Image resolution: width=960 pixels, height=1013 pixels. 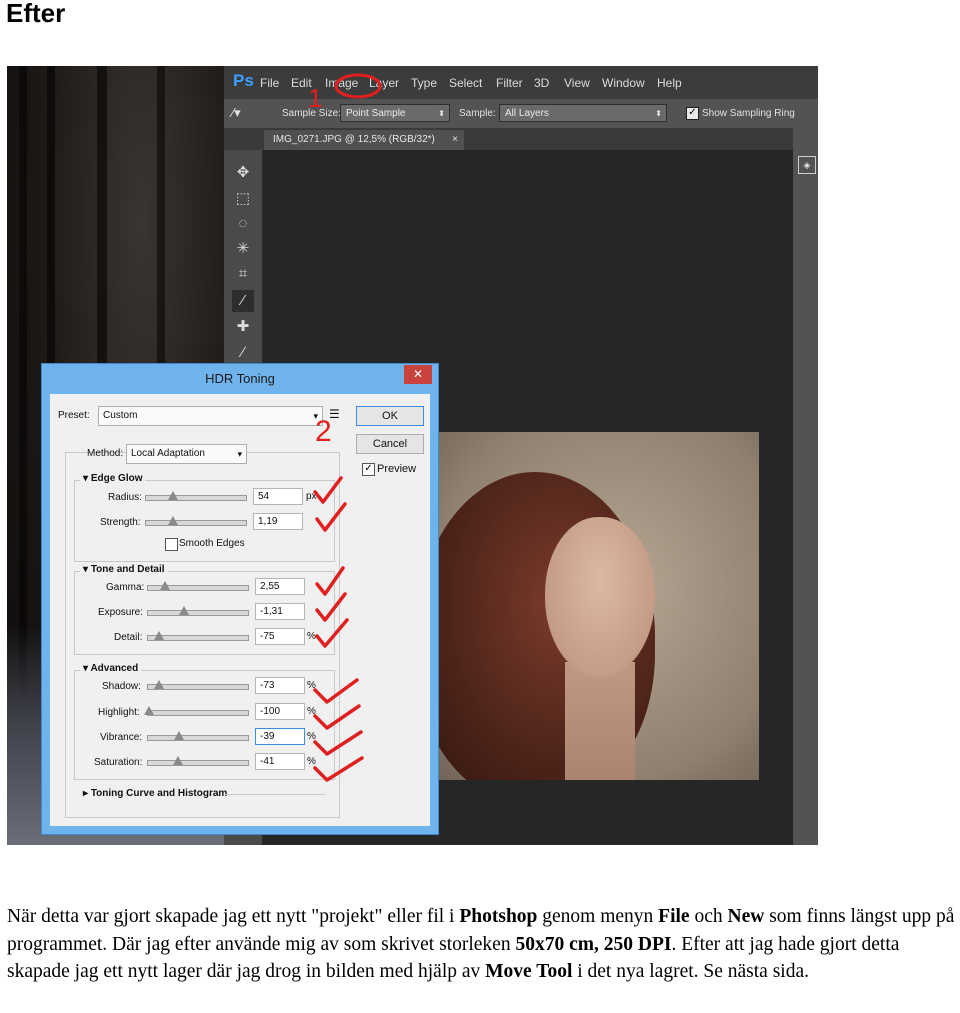 I want to click on eyedropper-icon: ⁄▾, so click(x=236, y=113).